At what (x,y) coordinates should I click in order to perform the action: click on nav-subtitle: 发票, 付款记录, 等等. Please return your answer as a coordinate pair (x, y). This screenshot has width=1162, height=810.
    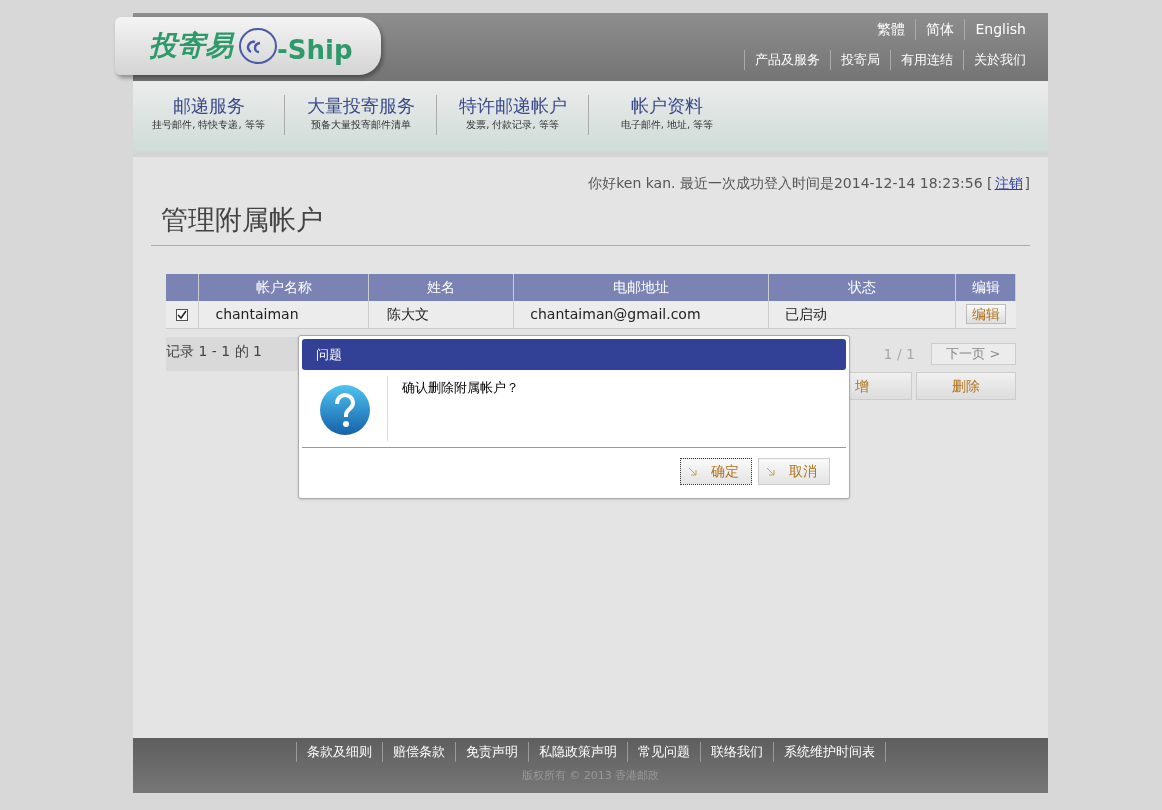
    Looking at the image, I should click on (512, 125).